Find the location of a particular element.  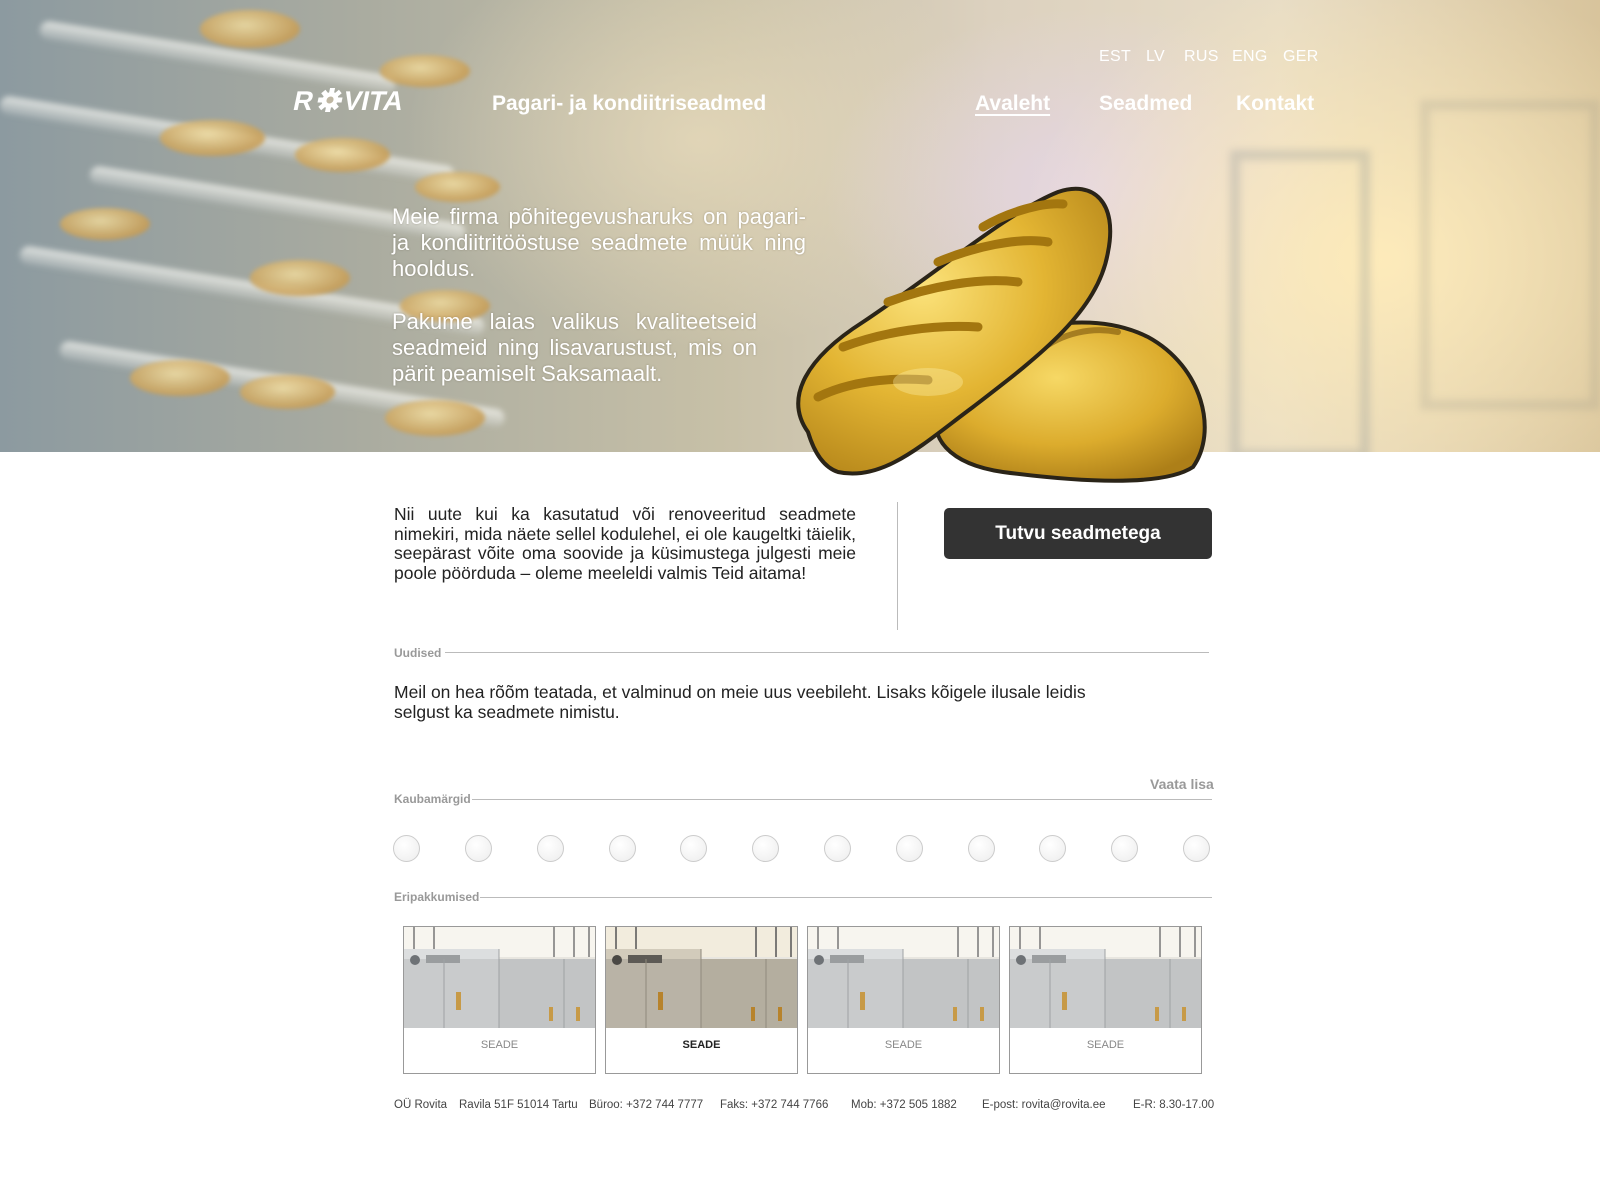

lang-eng: ENG is located at coordinates (1250, 57).